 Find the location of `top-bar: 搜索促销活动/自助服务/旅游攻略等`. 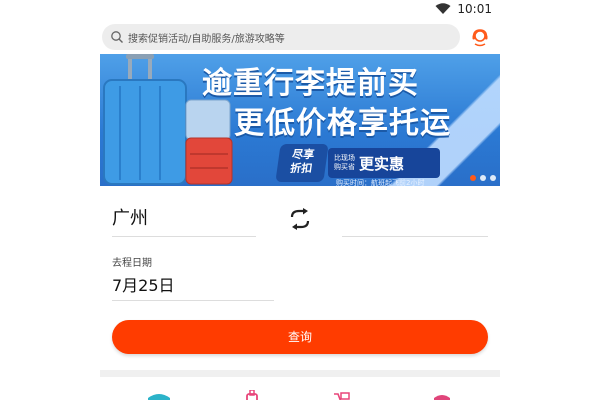

top-bar: 搜索促销活动/自助服务/旅游攻略等 is located at coordinates (300, 37).